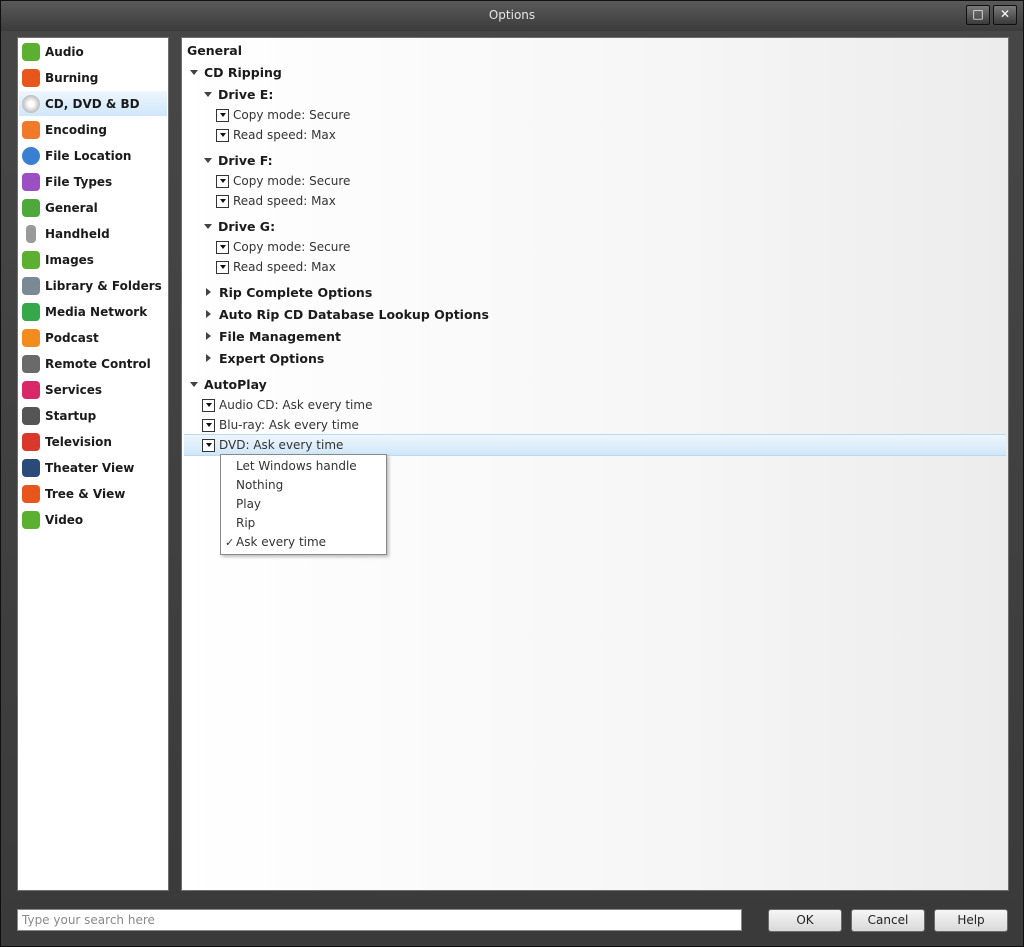 This screenshot has height=947, width=1024. What do you see at coordinates (93, 129) in the screenshot?
I see `sidebar-item-encoding: Encoding` at bounding box center [93, 129].